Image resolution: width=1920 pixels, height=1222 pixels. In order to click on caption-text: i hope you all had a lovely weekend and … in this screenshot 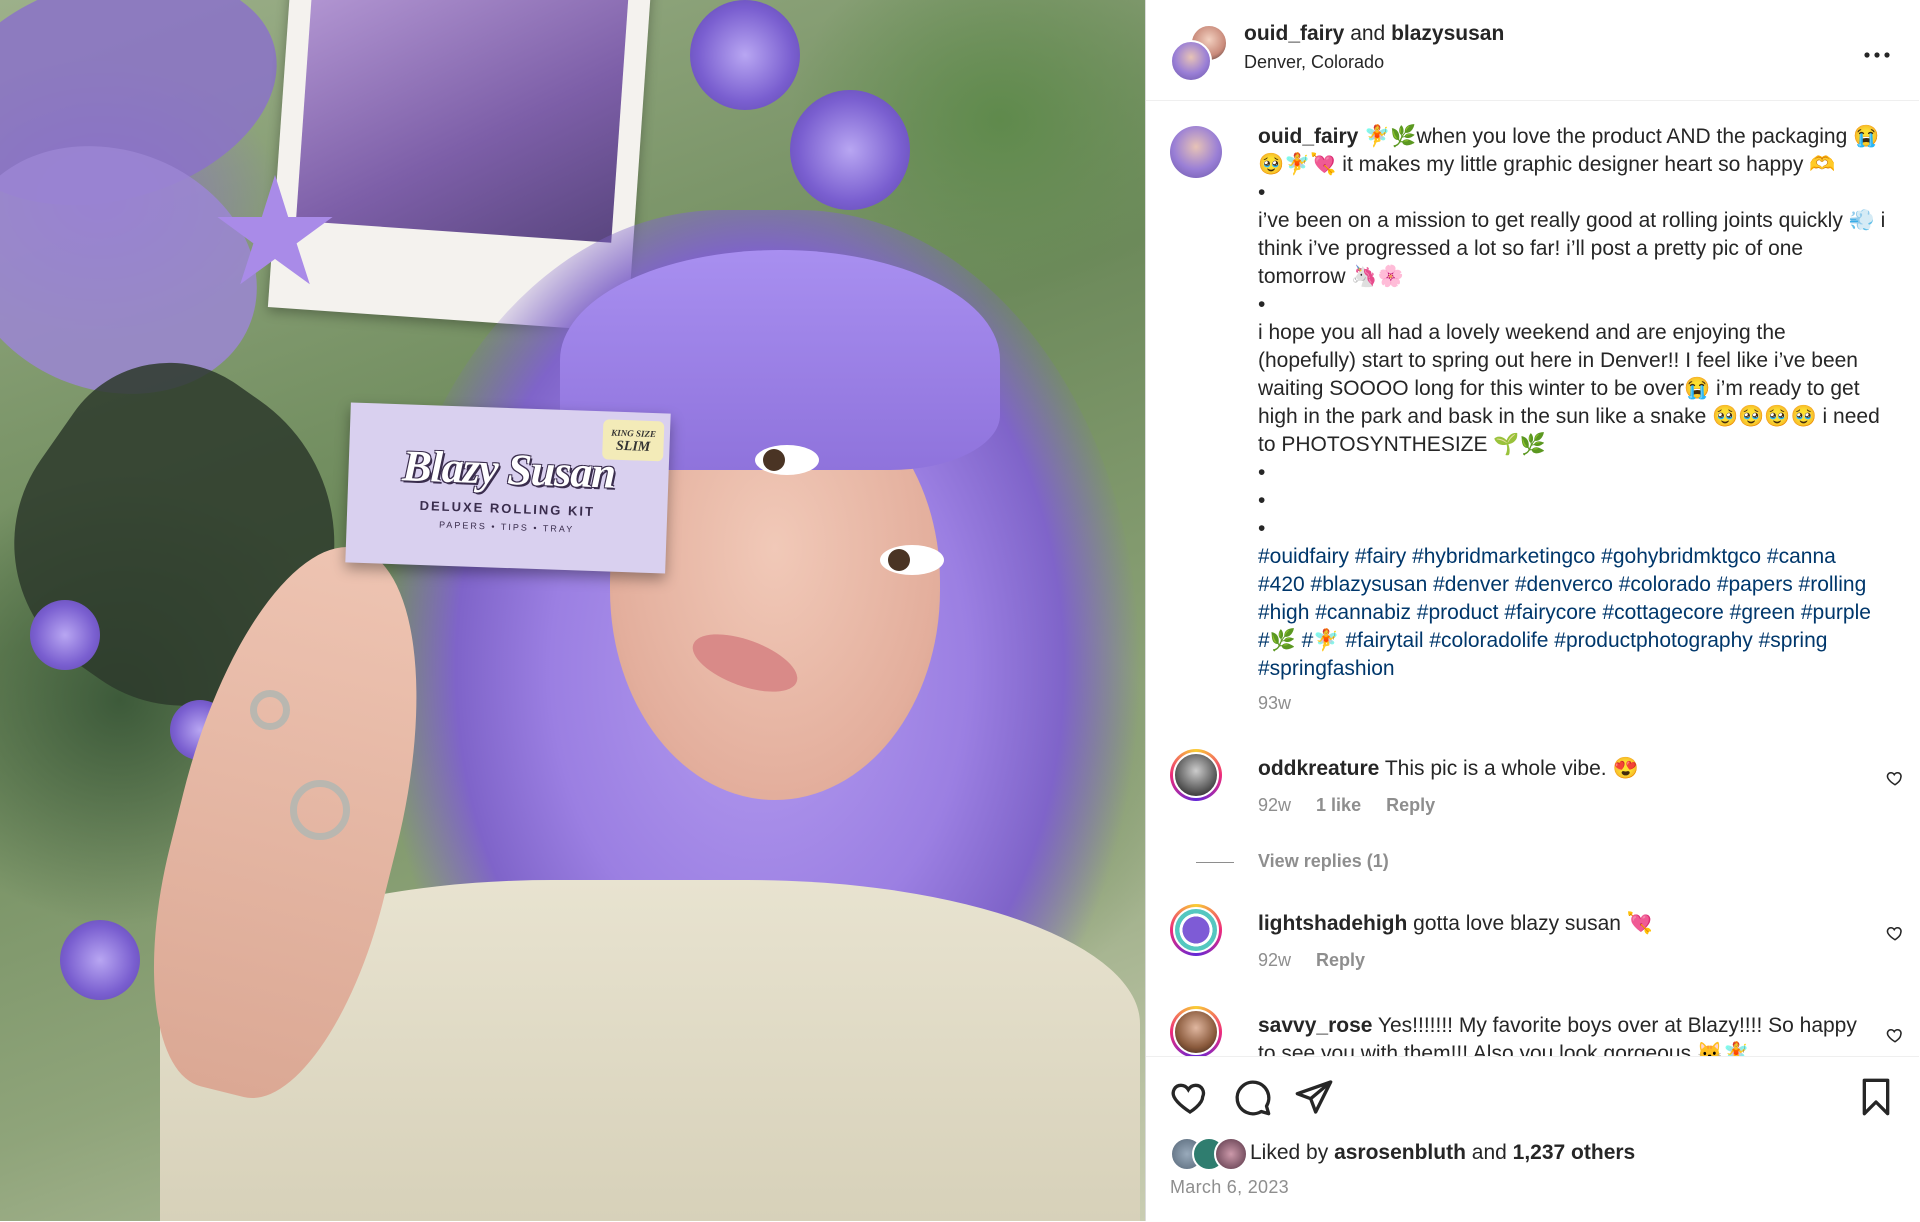, I will do `click(1572, 388)`.